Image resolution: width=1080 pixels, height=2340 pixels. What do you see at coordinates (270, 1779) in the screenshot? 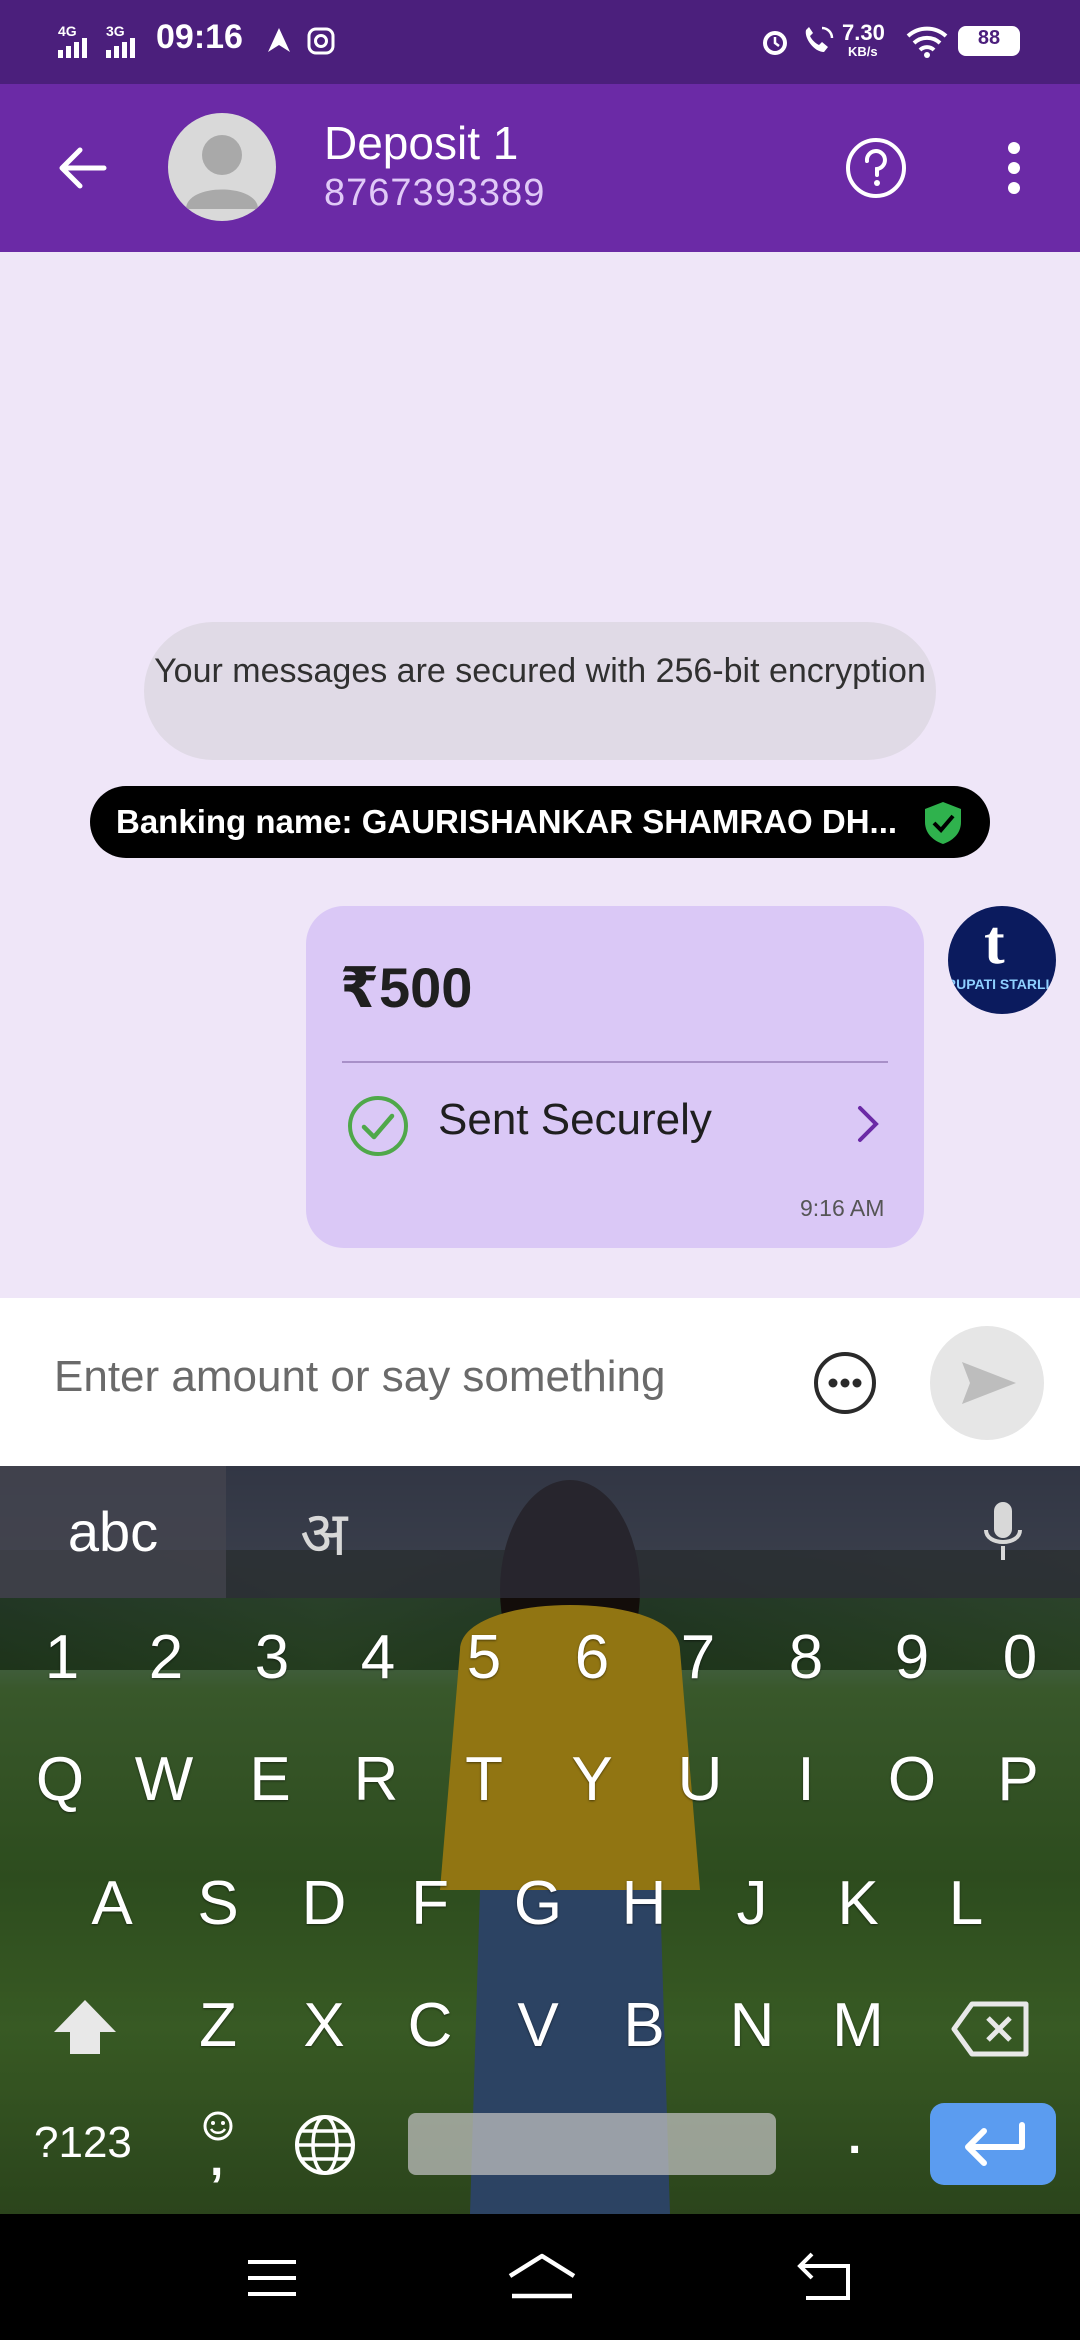
I see `key-e: E` at bounding box center [270, 1779].